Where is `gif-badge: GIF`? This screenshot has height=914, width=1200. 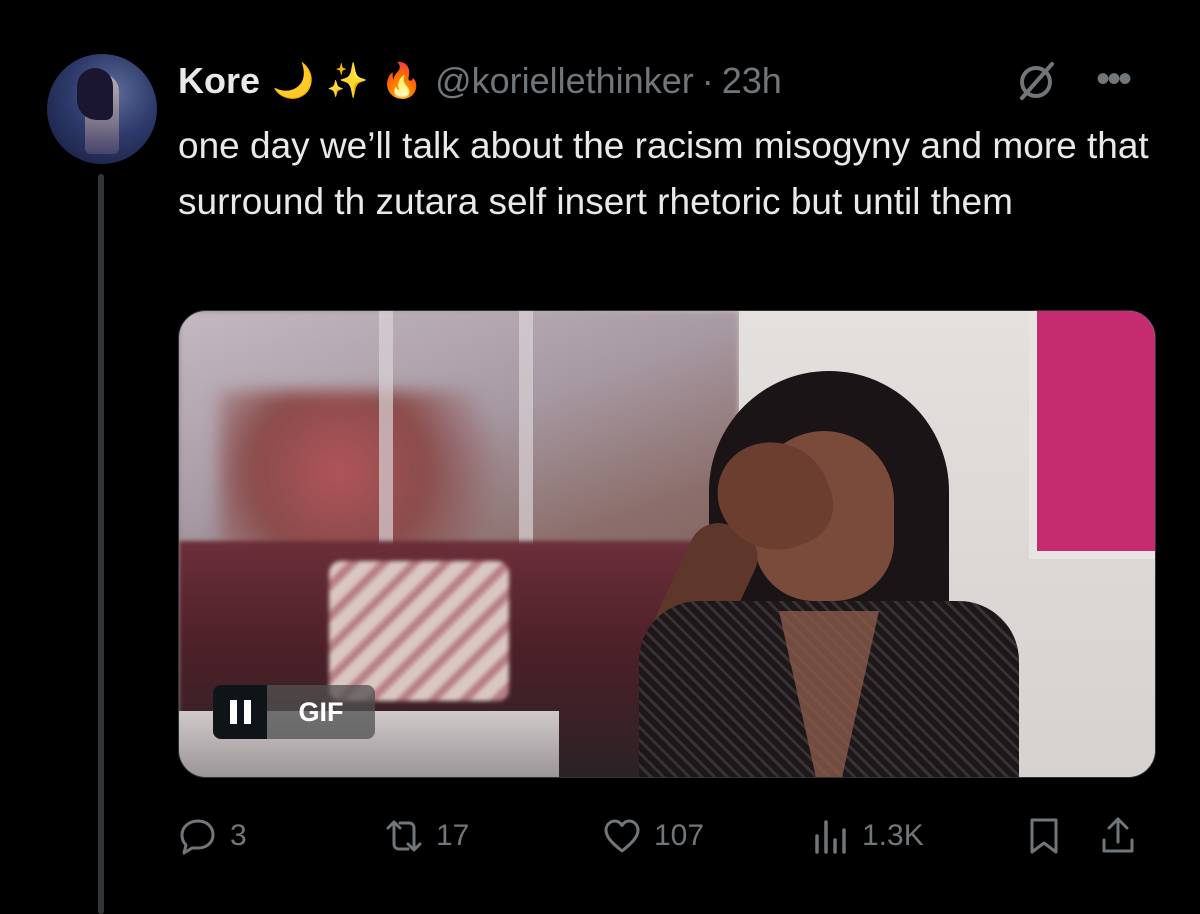
gif-badge: GIF is located at coordinates (294, 712).